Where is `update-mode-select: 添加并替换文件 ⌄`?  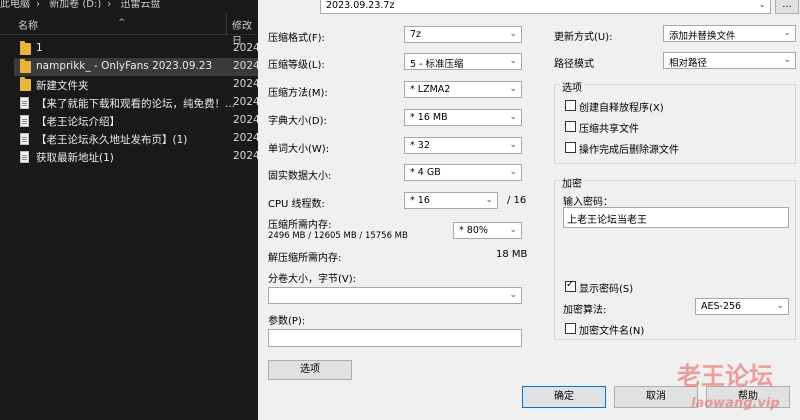 update-mode-select: 添加并替换文件 ⌄ is located at coordinates (729, 33).